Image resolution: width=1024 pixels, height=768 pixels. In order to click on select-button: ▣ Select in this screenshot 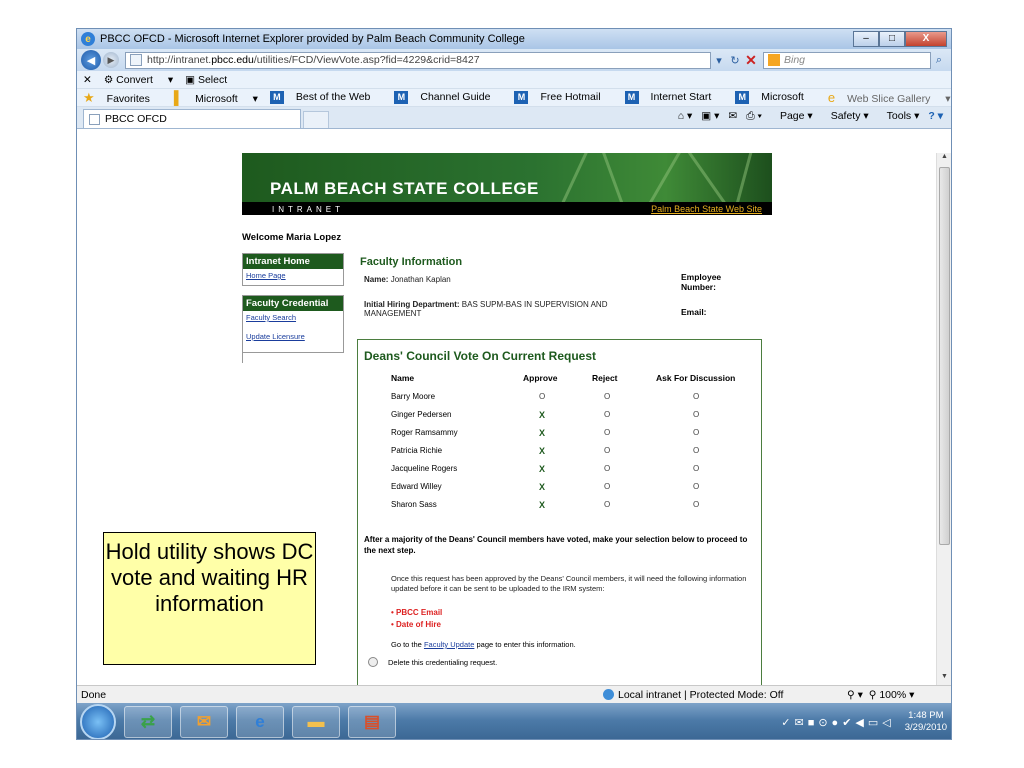, I will do `click(212, 80)`.